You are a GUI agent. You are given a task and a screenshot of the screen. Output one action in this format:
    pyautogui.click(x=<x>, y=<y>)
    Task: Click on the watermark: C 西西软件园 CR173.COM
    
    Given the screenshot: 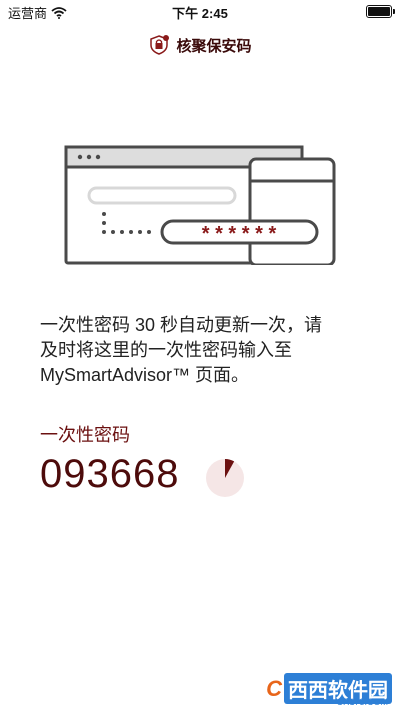 What is the action you would take?
    pyautogui.click(x=329, y=690)
    